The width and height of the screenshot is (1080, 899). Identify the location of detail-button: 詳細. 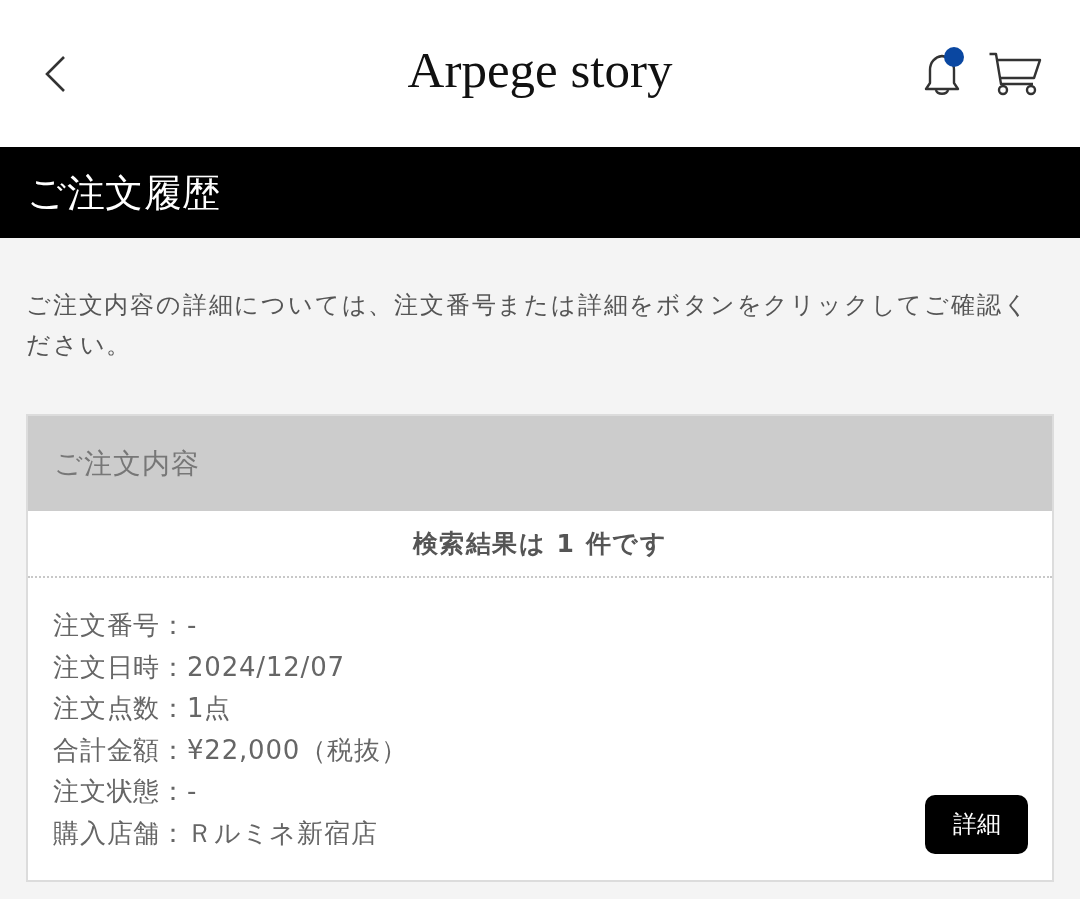
(976, 824).